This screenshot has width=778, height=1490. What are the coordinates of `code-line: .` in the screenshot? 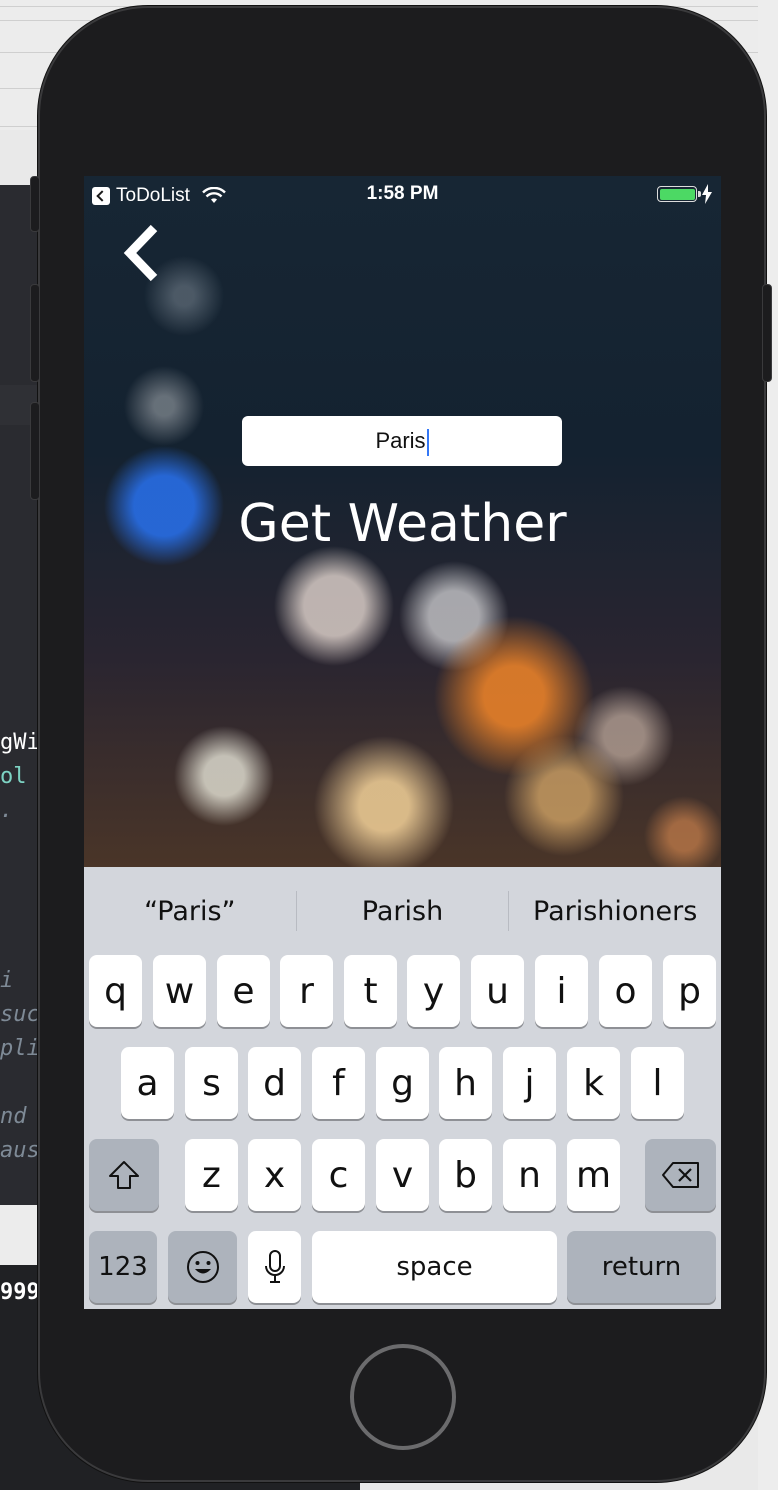 It's located at (7, 810).